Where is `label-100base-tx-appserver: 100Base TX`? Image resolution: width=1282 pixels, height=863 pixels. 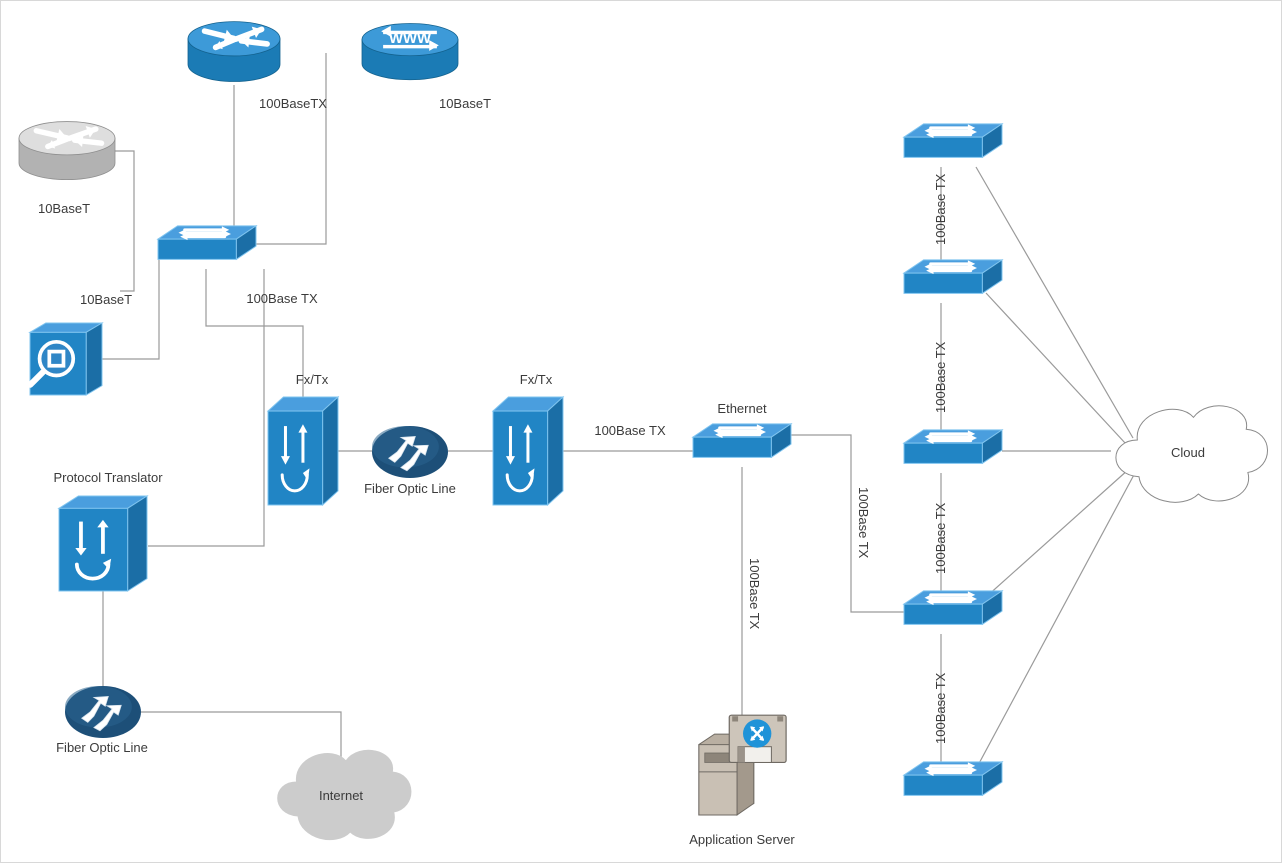 label-100base-tx-appserver: 100Base TX is located at coordinates (754, 594).